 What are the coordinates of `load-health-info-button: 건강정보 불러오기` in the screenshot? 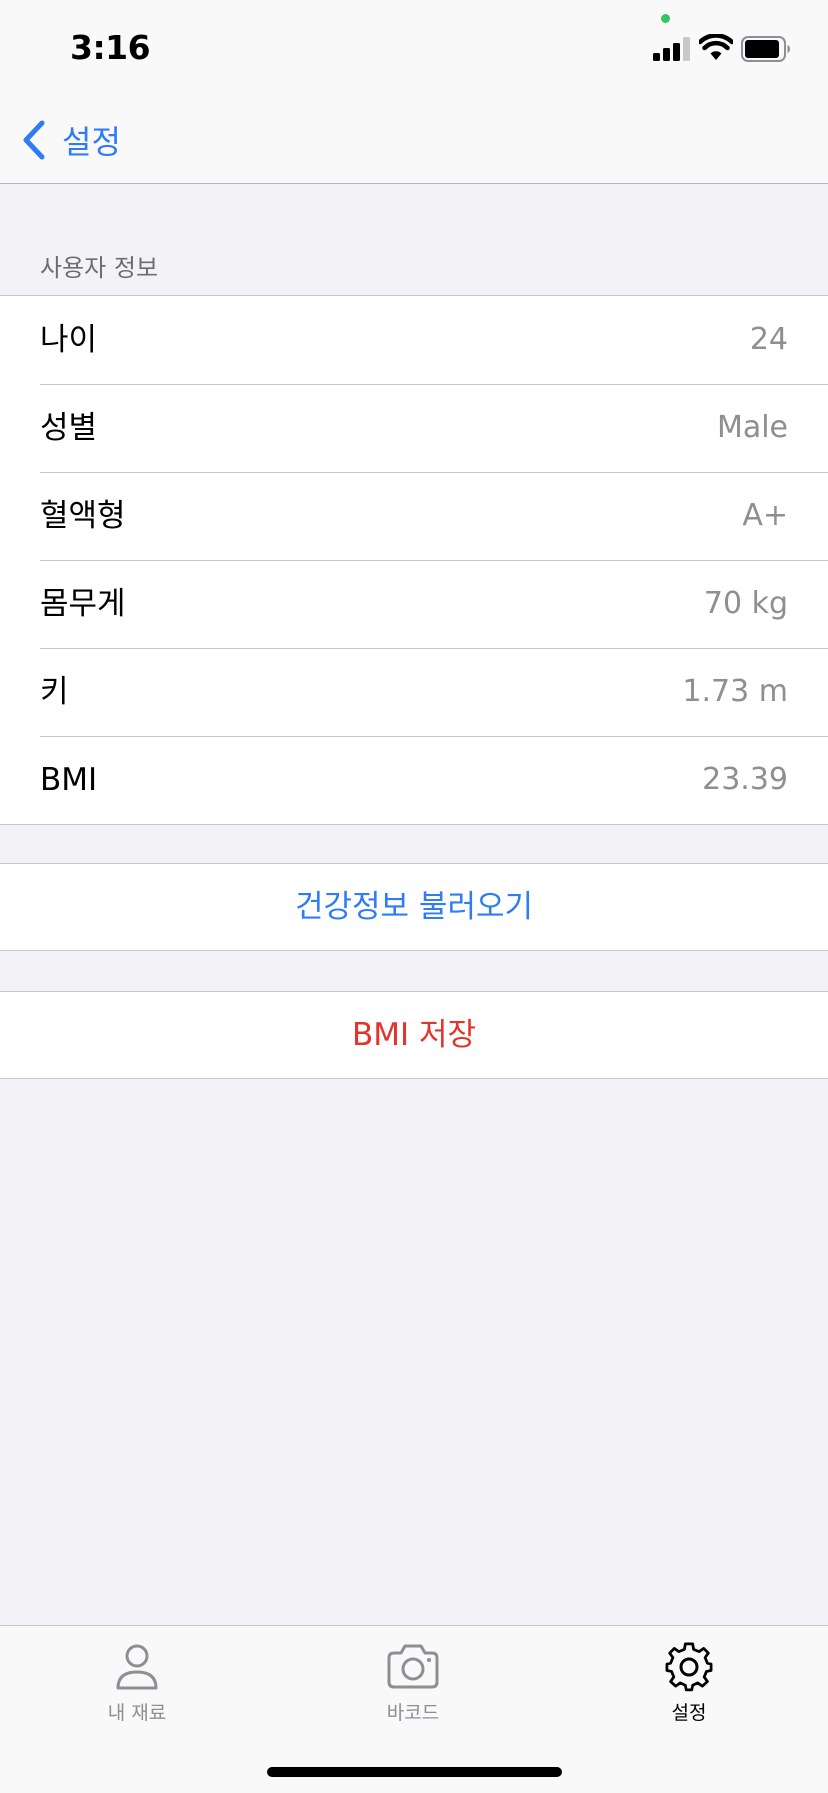 It's located at (414, 907).